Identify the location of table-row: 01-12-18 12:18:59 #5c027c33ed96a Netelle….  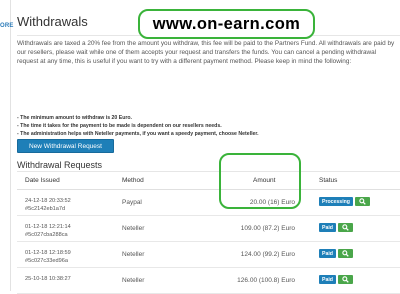
(208, 255).